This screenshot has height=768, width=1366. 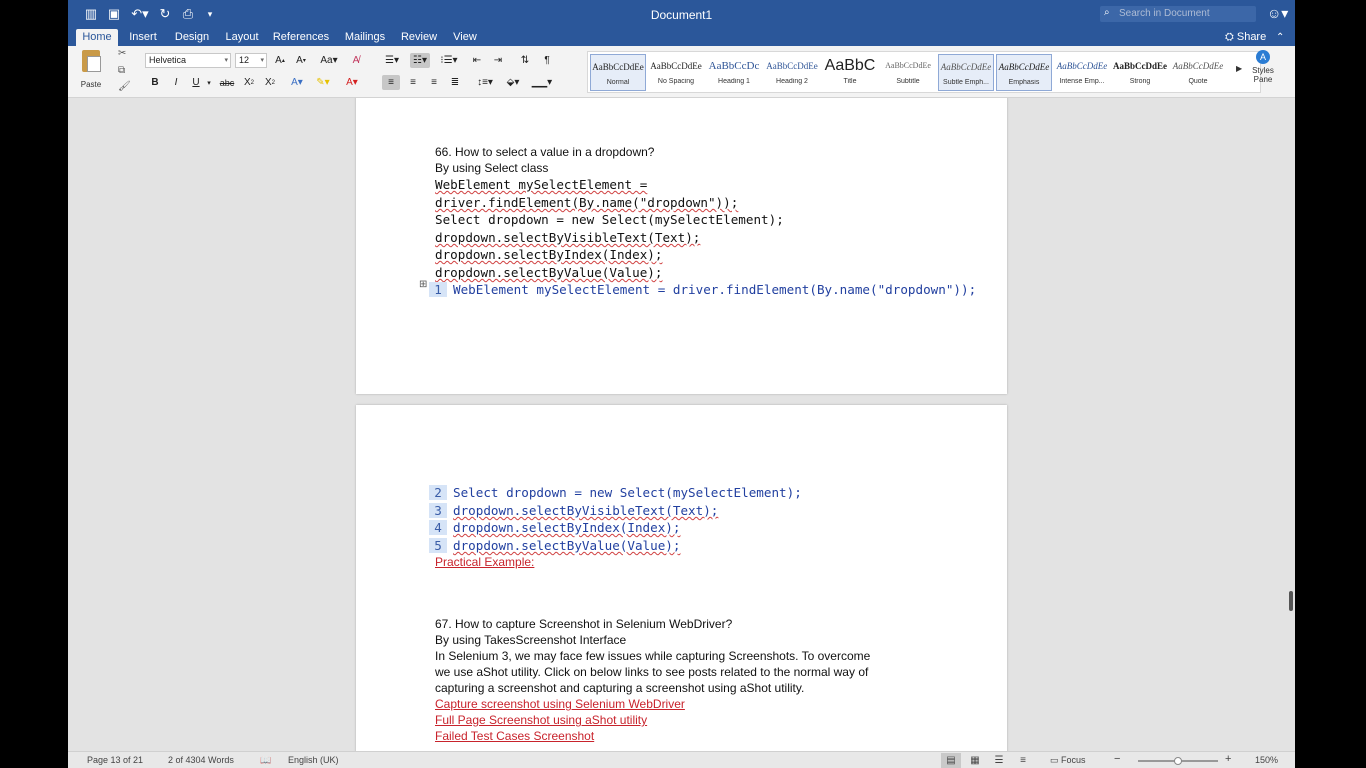 What do you see at coordinates (530, 640) in the screenshot?
I see `answer-67: By using TakesScreenshot Interface` at bounding box center [530, 640].